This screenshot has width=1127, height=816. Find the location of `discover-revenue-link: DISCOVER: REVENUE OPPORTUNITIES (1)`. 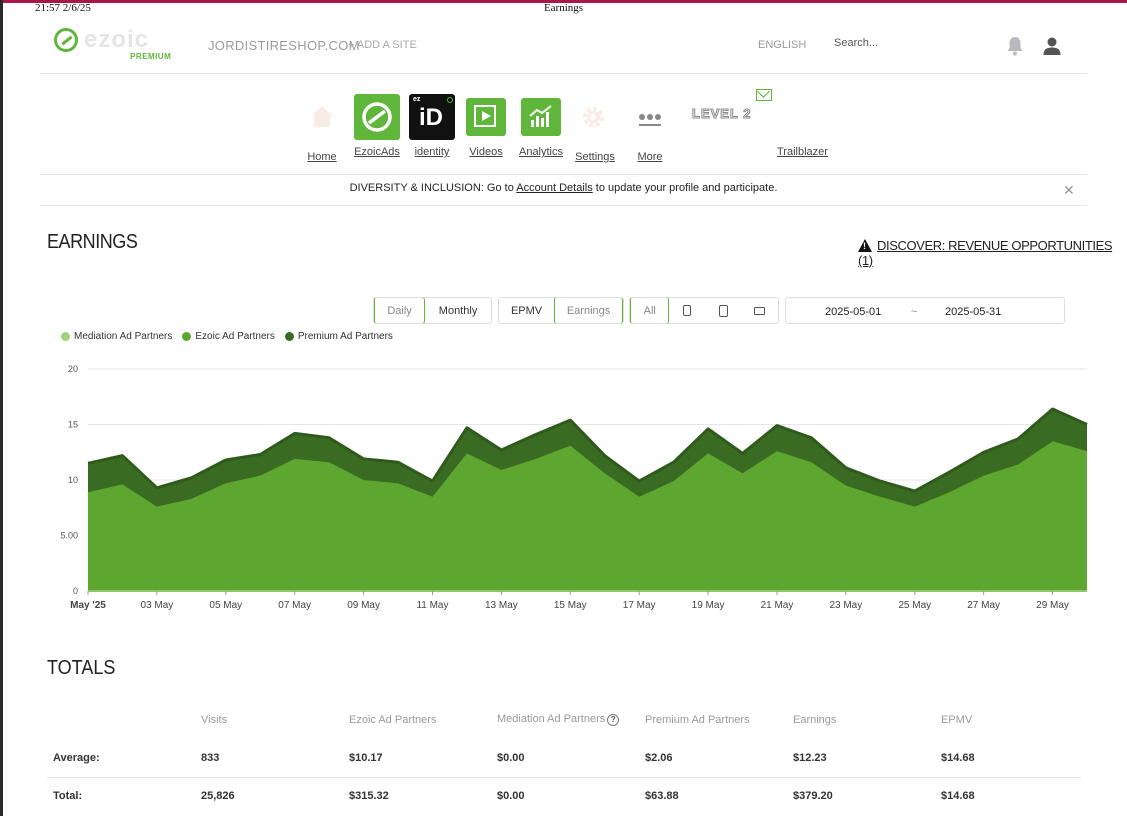

discover-revenue-link: DISCOVER: REVENUE OPPORTUNITIES (1) is located at coordinates (992, 253).